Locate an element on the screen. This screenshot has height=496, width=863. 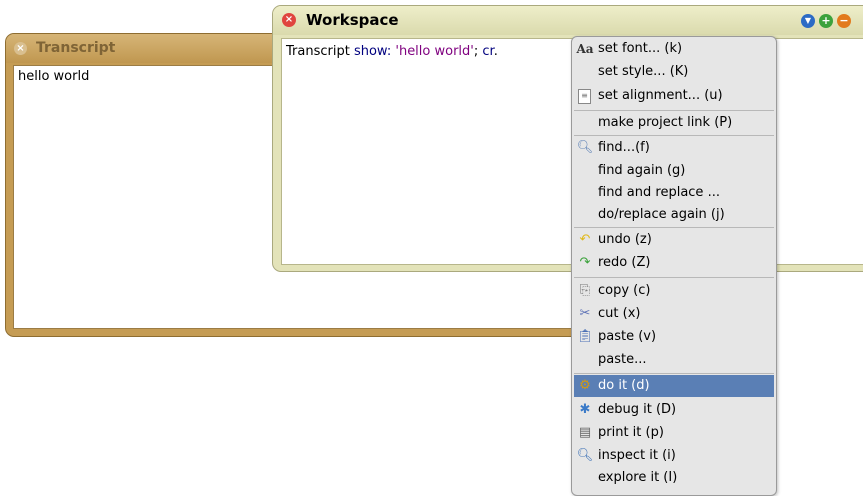
menu-item-set-font: Aa set font... (k) is located at coordinates (674, 49).